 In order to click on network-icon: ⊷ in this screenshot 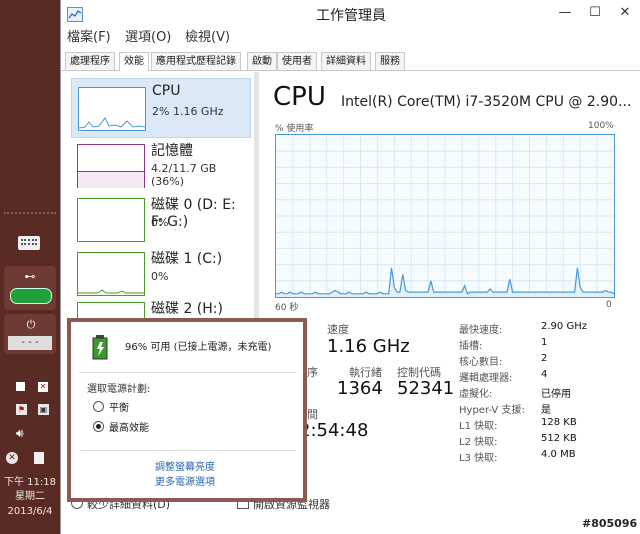, I will do `click(30, 276)`.